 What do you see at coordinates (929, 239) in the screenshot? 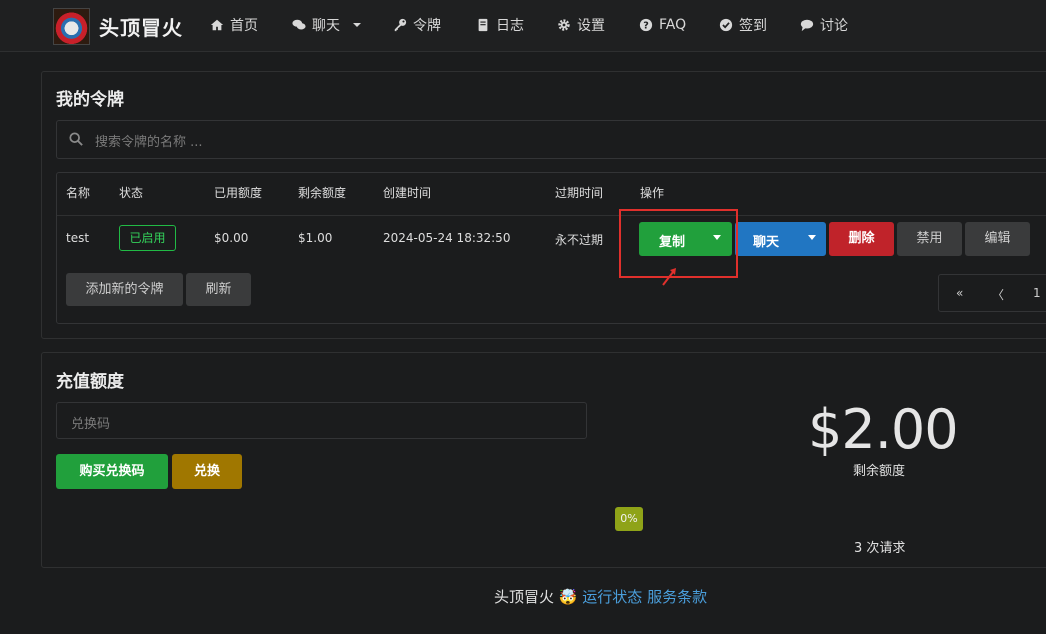
I see `disable-button: 禁用` at bounding box center [929, 239].